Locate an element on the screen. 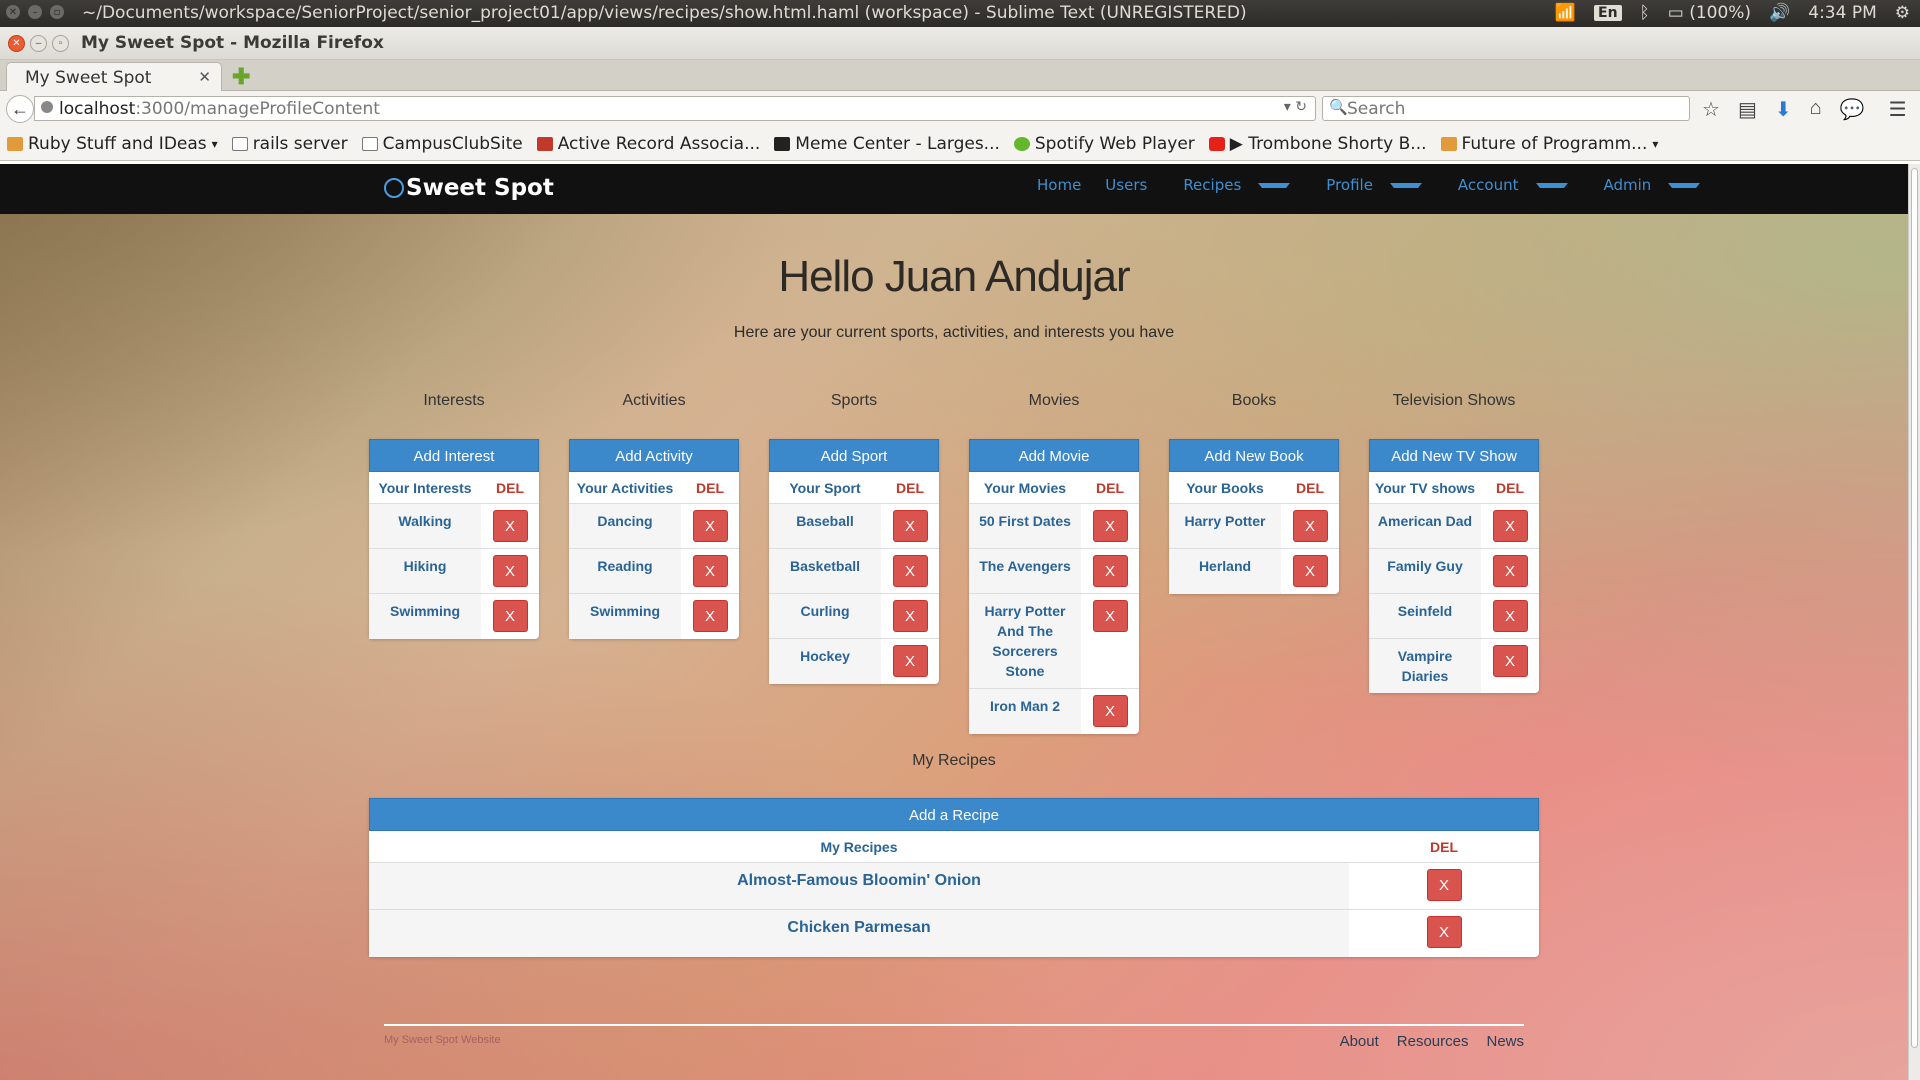 The image size is (1920, 1080). footer-link-about: About is located at coordinates (1359, 1041).